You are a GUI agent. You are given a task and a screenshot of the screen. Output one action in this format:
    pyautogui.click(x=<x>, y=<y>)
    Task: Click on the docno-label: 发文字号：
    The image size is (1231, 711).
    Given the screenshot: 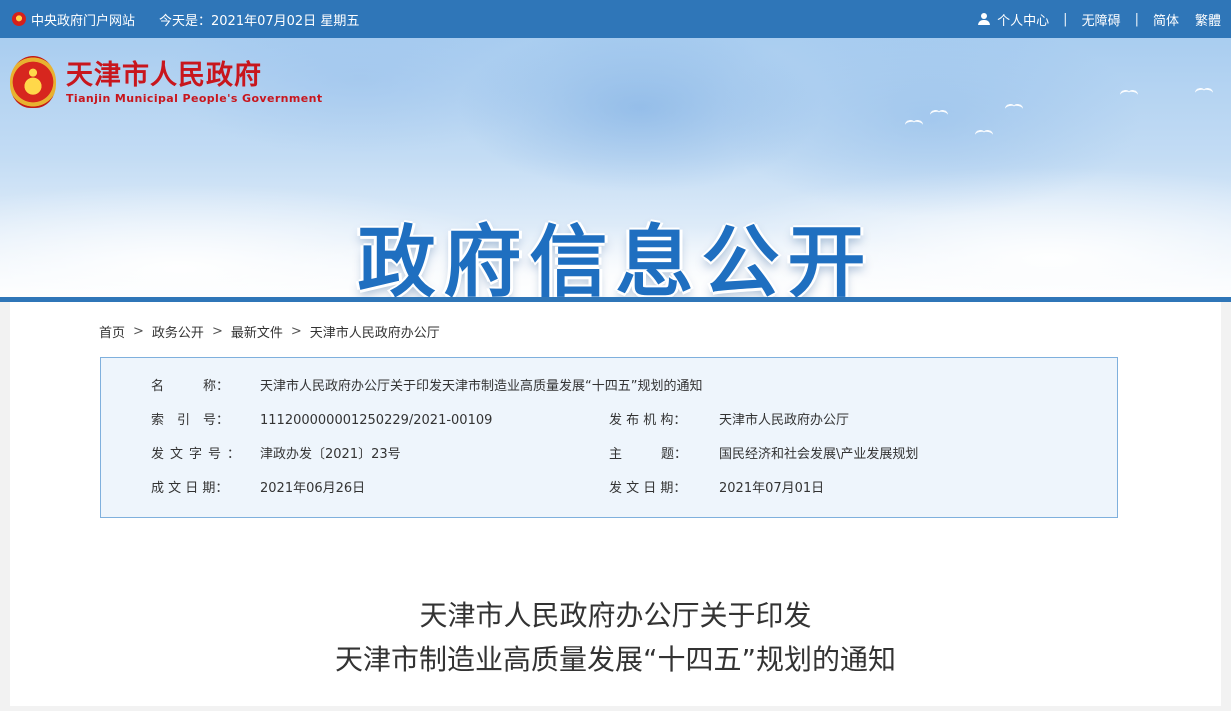 What is the action you would take?
    pyautogui.click(x=199, y=454)
    